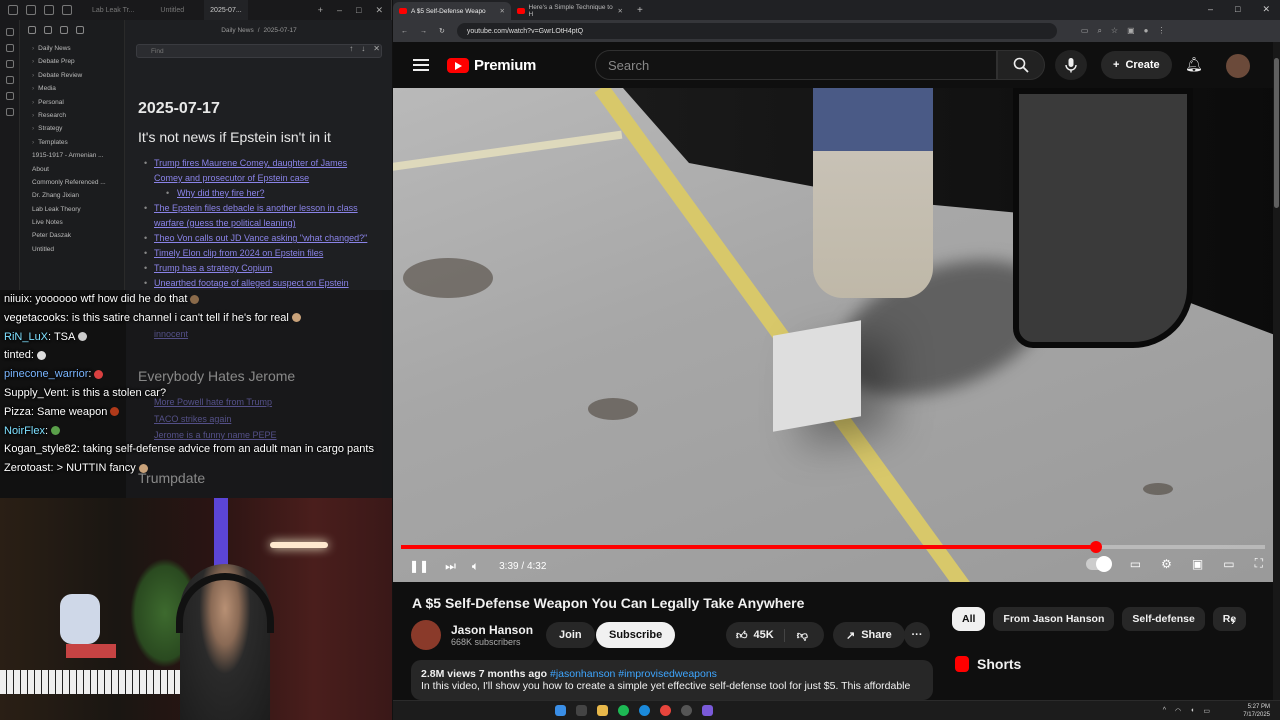 This screenshot has height=720, width=1280. I want to click on file-tree-folder: Personal, so click(78, 102).